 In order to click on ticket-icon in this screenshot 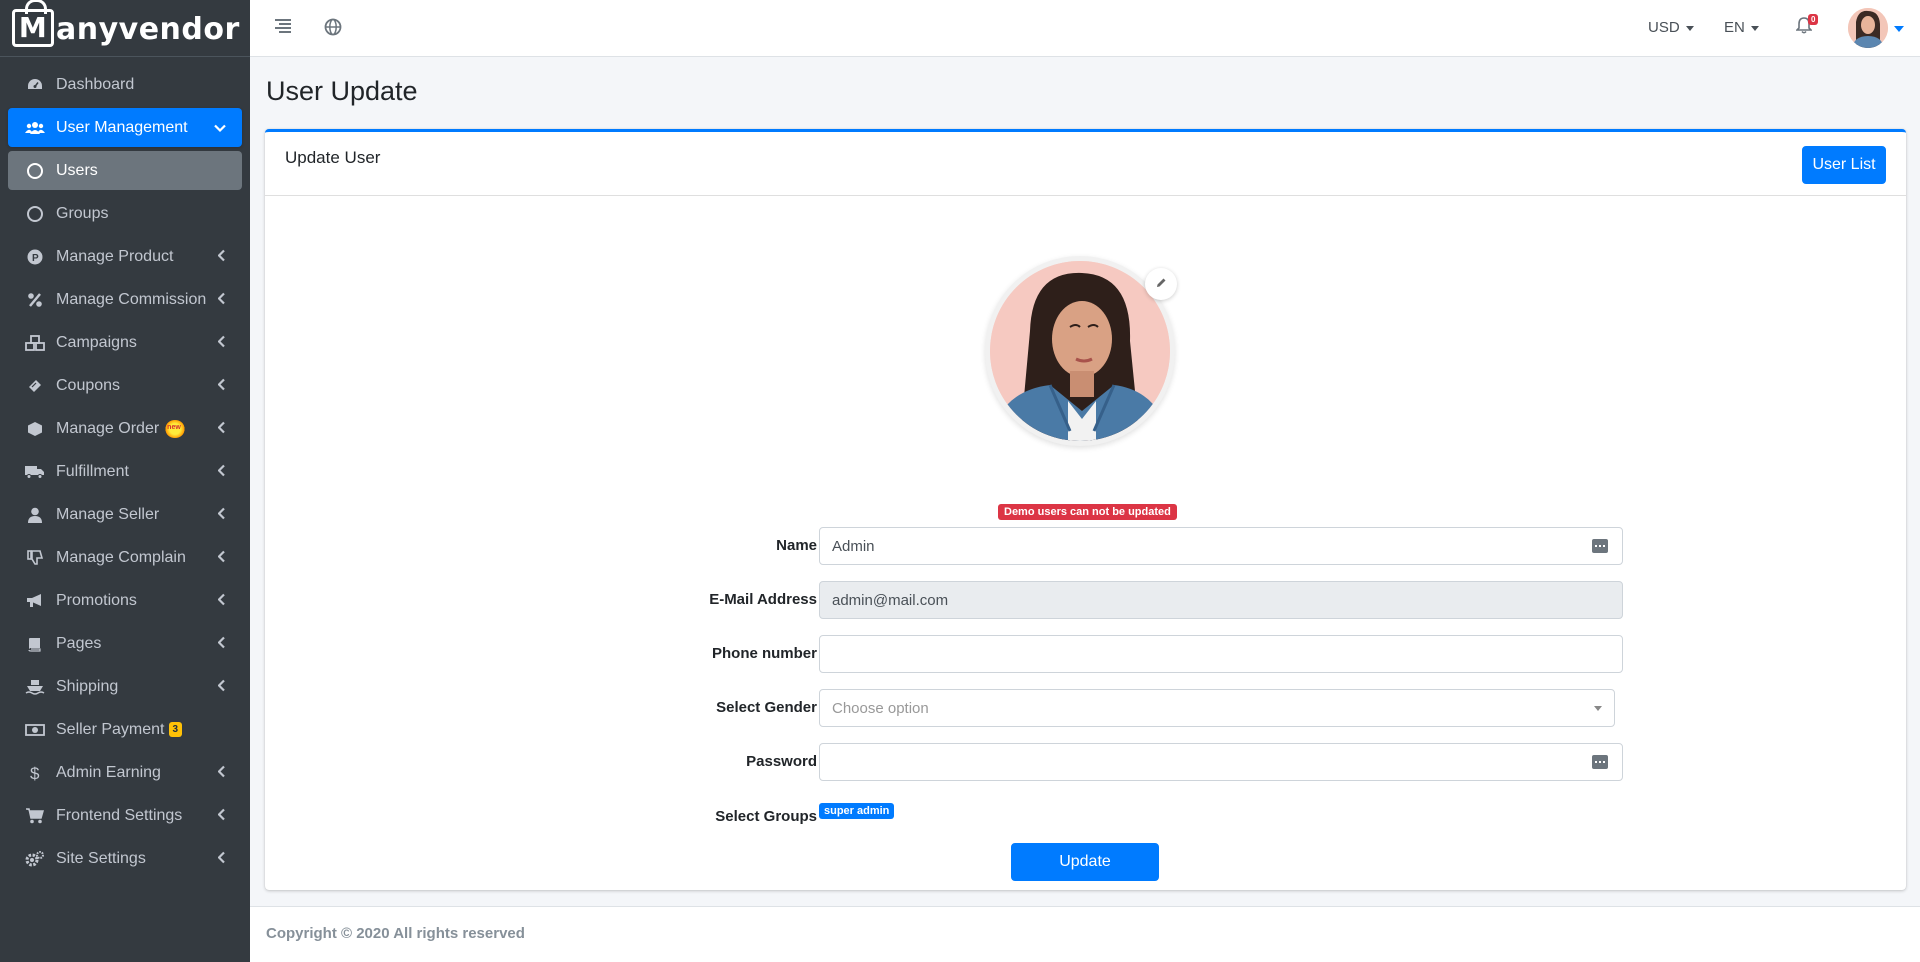, I will do `click(35, 386)`.